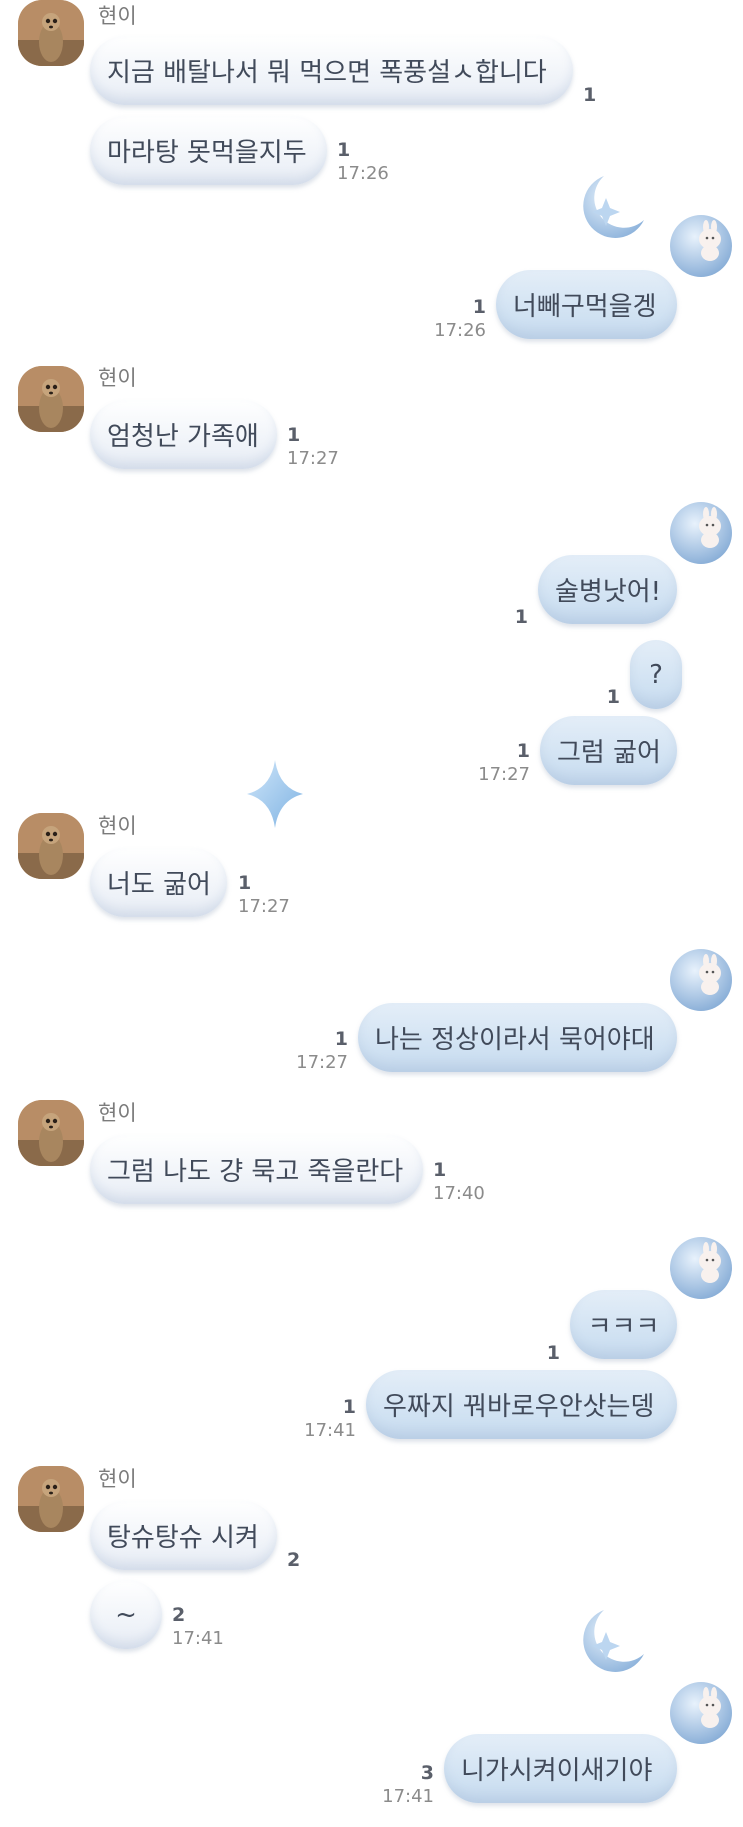 Image resolution: width=743 pixels, height=1827 pixels. Describe the element at coordinates (609, 753) in the screenshot. I see `message-text: 그럼 굶어` at that location.